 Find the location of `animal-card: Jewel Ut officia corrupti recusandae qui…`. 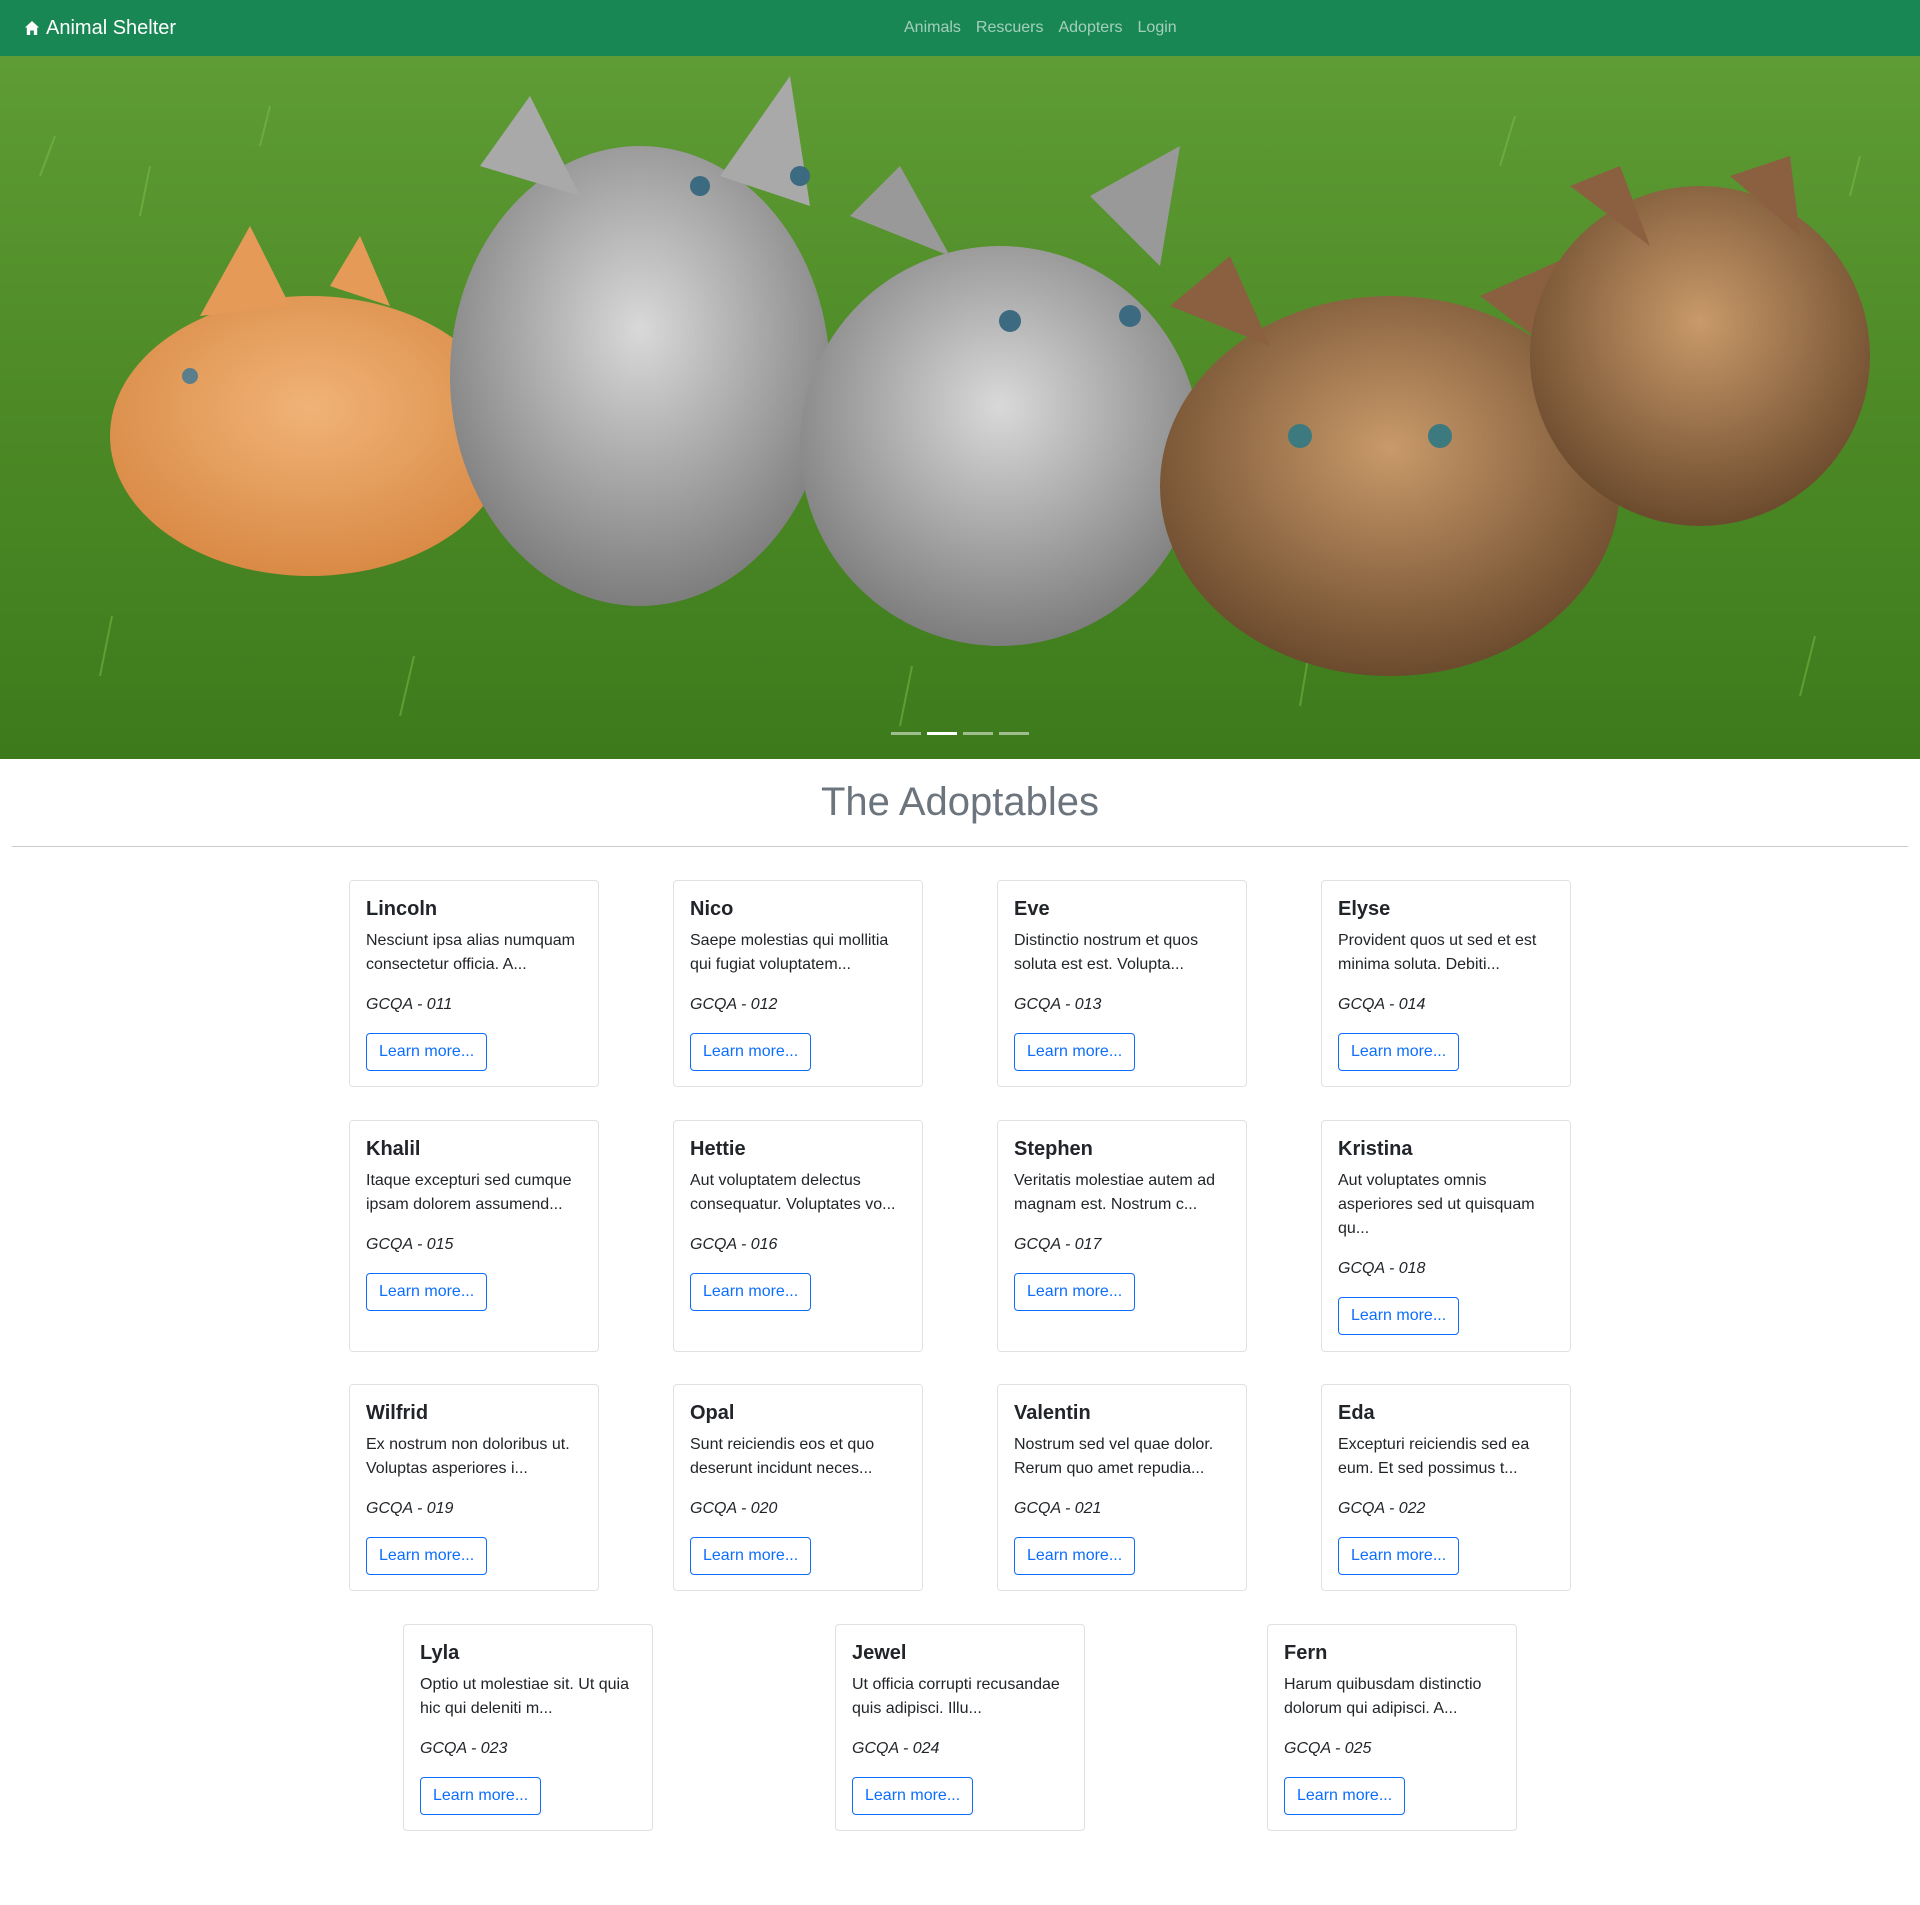

animal-card: Jewel Ut officia corrupti recusandae qui… is located at coordinates (960, 1727).